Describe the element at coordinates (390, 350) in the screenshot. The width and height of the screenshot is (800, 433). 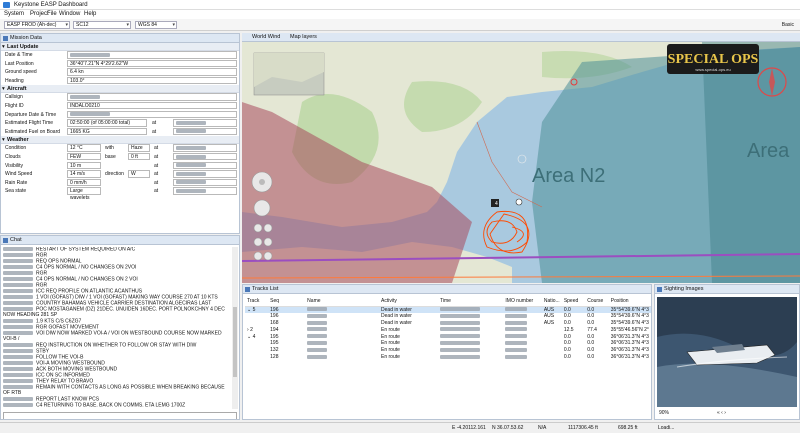
I see `activity-cell: En route` at that location.